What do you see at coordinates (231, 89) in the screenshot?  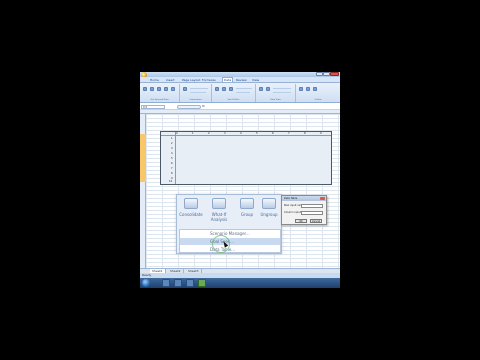 I see `filter-icon` at bounding box center [231, 89].